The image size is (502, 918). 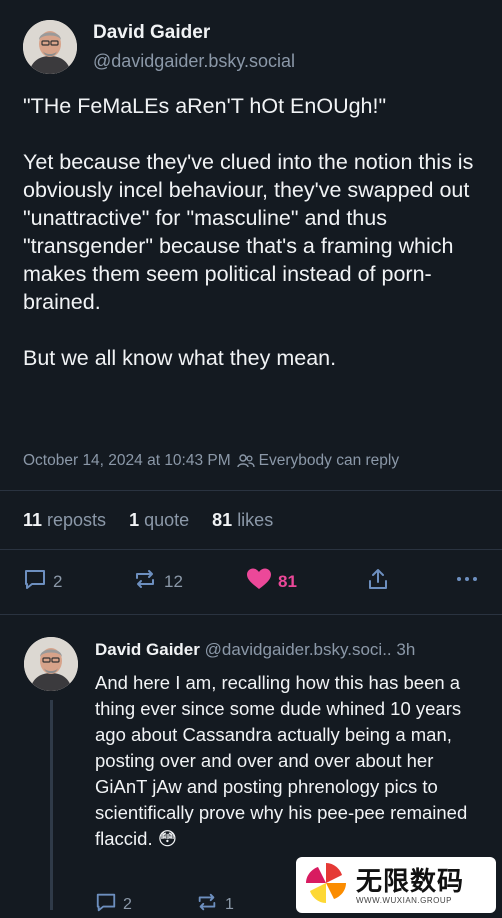 I want to click on heart-icon, so click(x=259, y=581).